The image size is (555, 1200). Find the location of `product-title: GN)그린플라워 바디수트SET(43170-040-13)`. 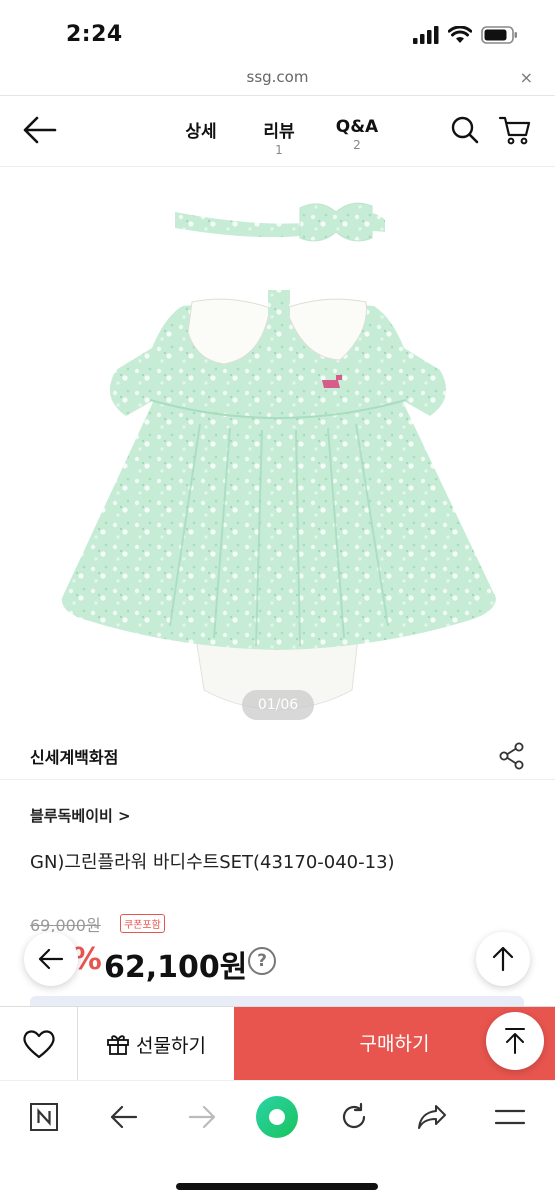

product-title: GN)그린플라워 바디수트SET(43170-040-13) is located at coordinates (212, 862).